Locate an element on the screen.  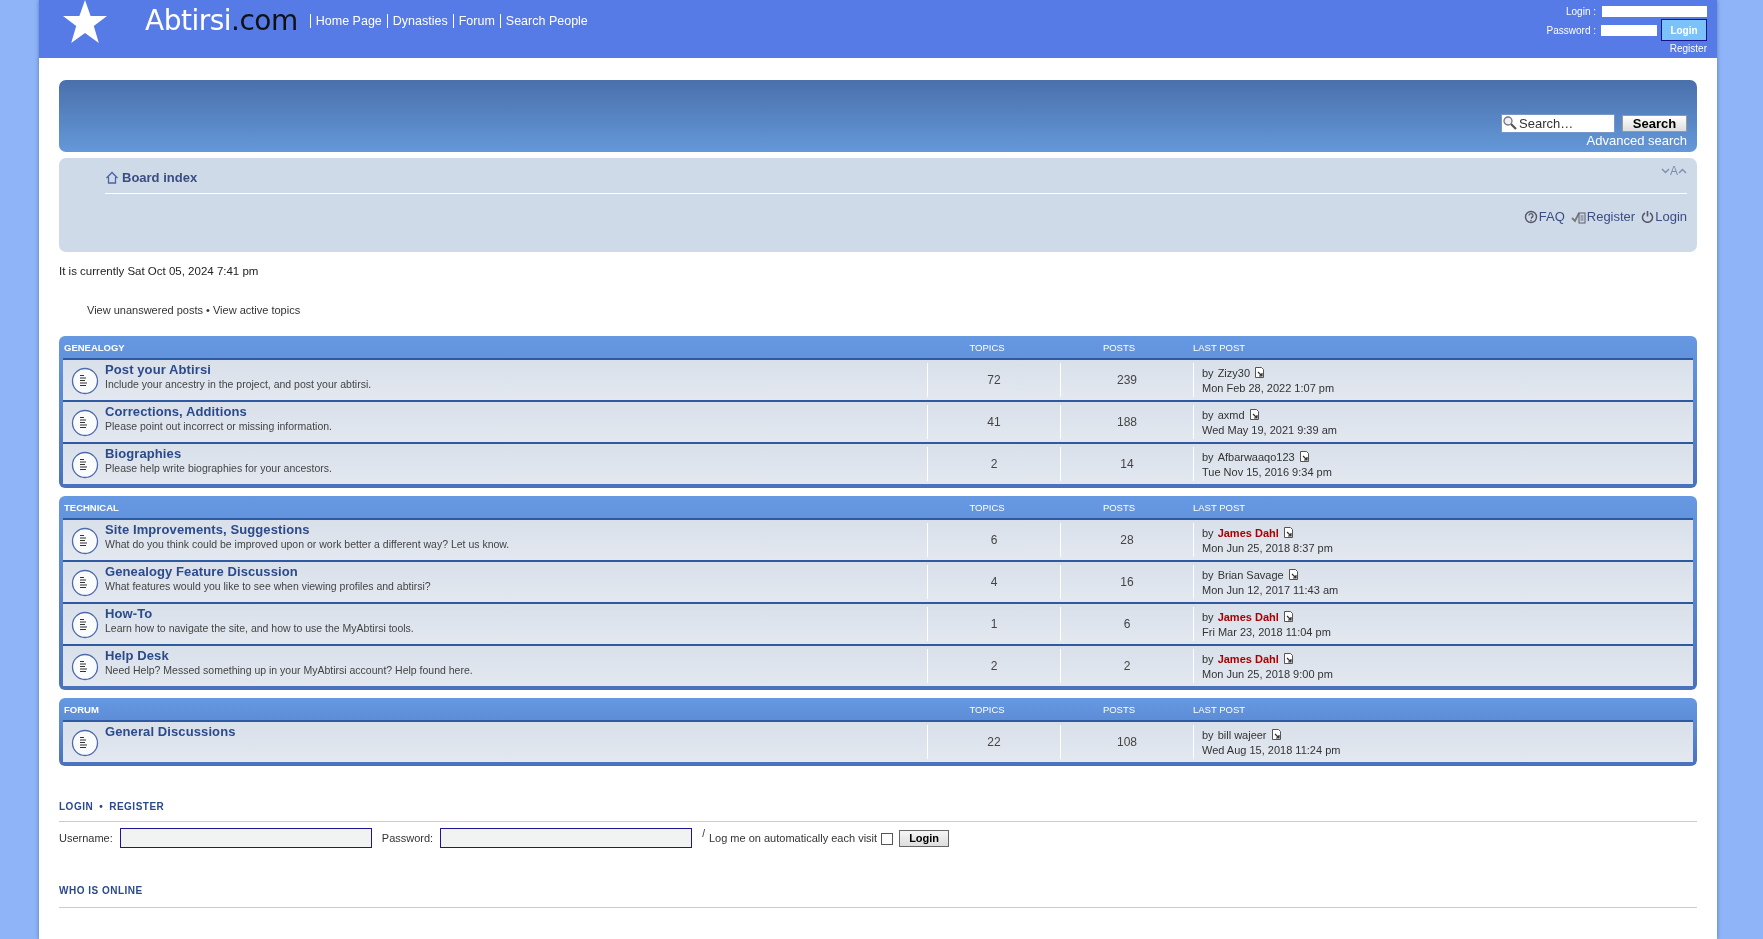
username-field is located at coordinates (245, 838).